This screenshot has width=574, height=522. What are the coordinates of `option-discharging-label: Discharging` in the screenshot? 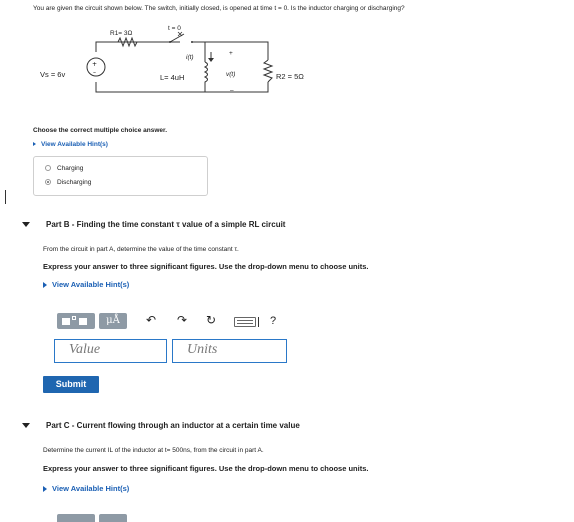 It's located at (74, 182).